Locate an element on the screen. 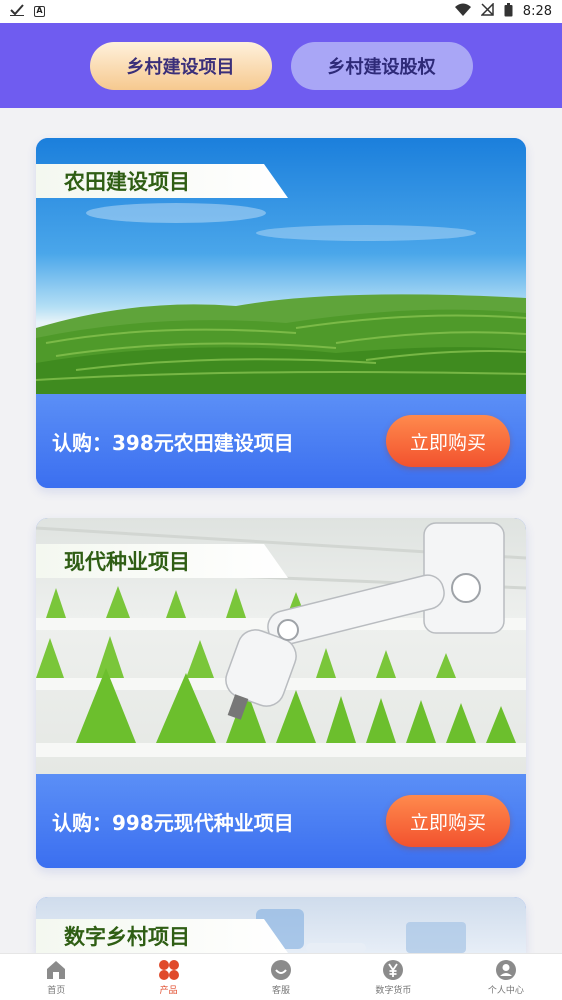  nav-label: 数字货币 is located at coordinates (393, 990).